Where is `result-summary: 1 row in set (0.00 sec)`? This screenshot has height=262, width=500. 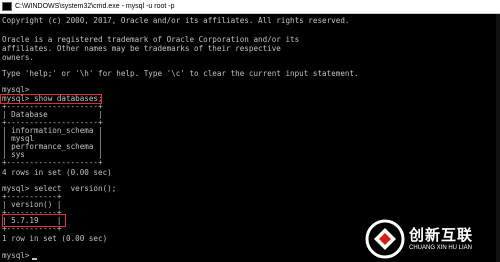
result-summary: 1 row in set (0.00 sec) is located at coordinates (55, 238).